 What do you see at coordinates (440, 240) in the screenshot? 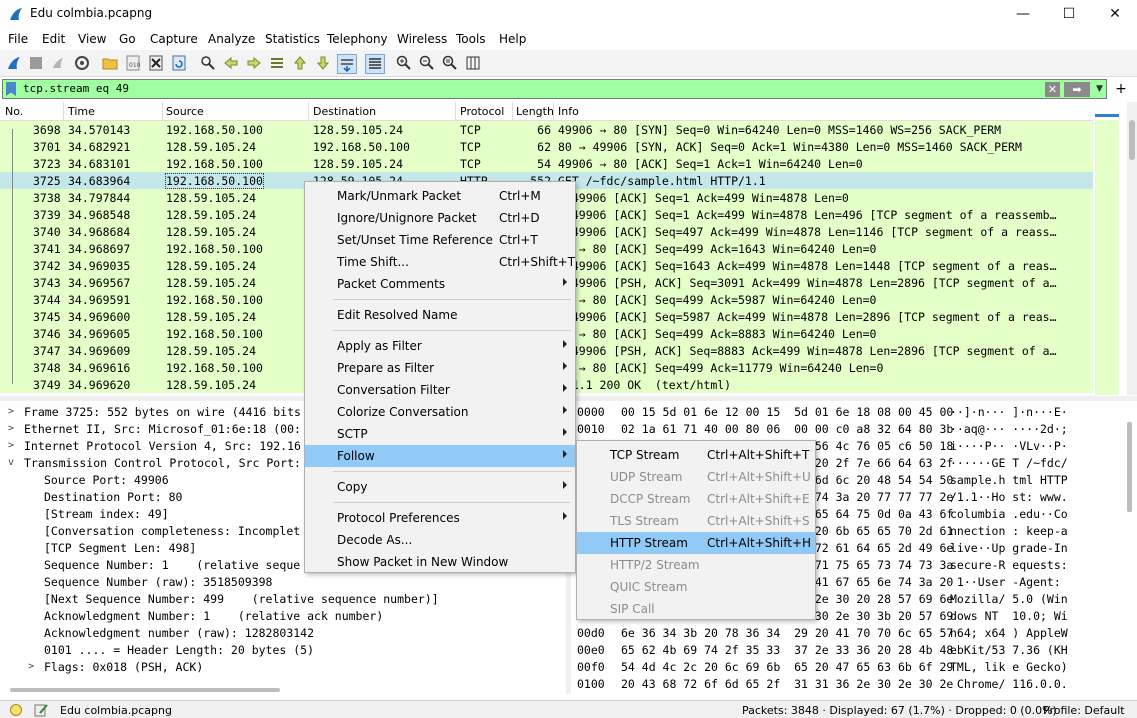
I see `menu-item-set-unset-time-reference: Set/Unset Time Reference Ctrl+T` at bounding box center [440, 240].